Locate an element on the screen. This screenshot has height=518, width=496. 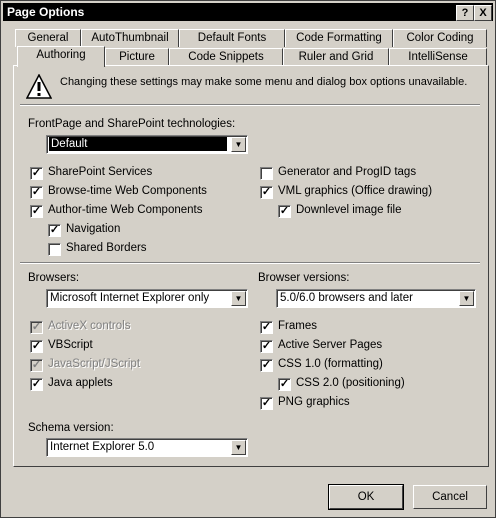
tab-autothumbnail: AutoThumbnail is located at coordinates (130, 38).